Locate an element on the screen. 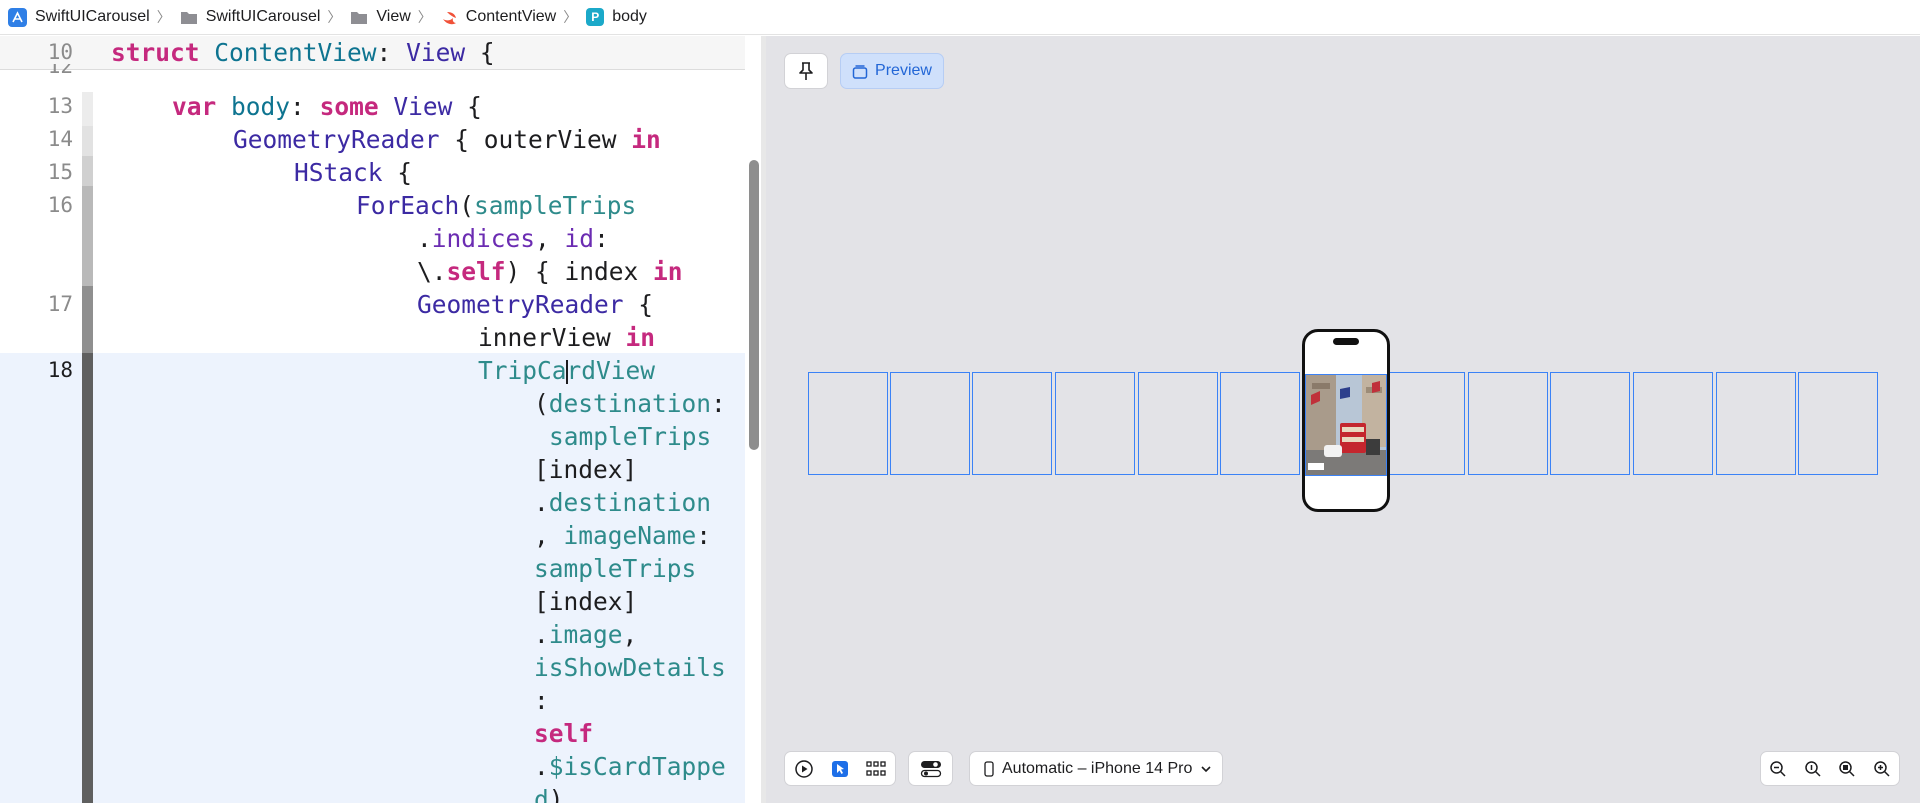 The width and height of the screenshot is (1920, 803). code-line: .destination is located at coordinates (622, 502).